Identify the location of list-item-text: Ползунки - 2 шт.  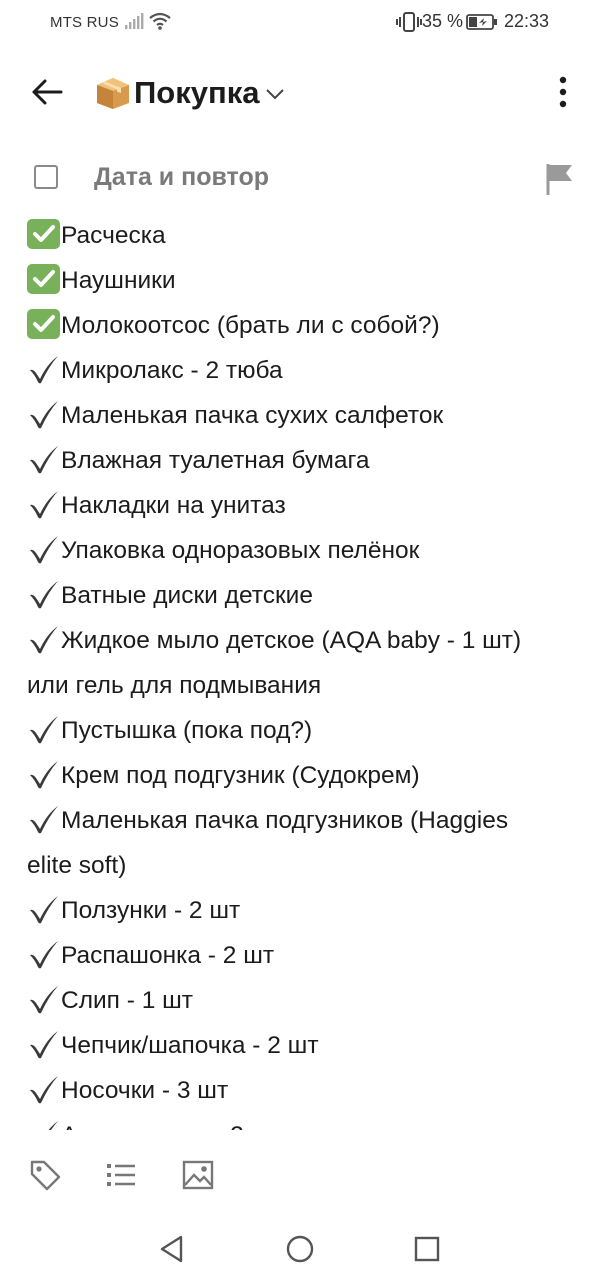
(151, 910).